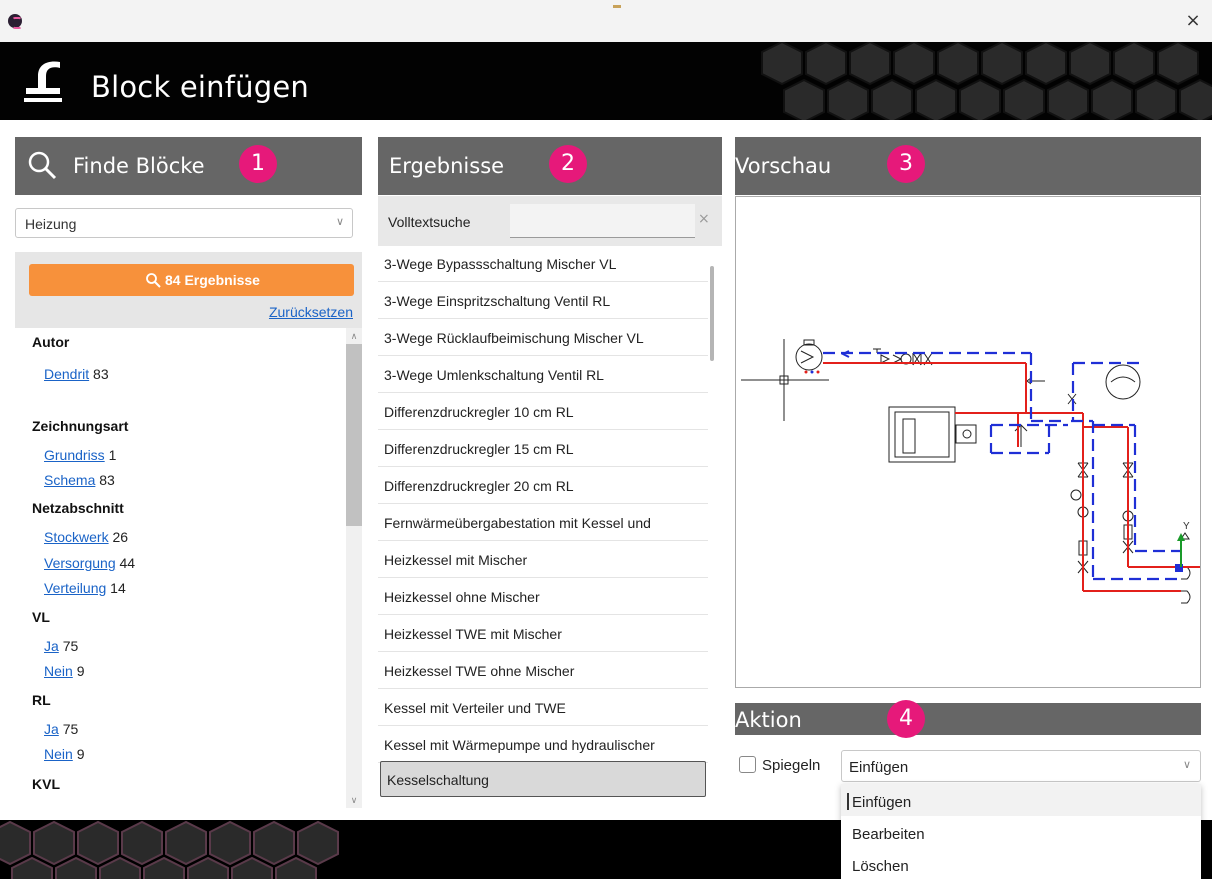 The width and height of the screenshot is (1212, 879). I want to click on scrollbar-thumb, so click(354, 435).